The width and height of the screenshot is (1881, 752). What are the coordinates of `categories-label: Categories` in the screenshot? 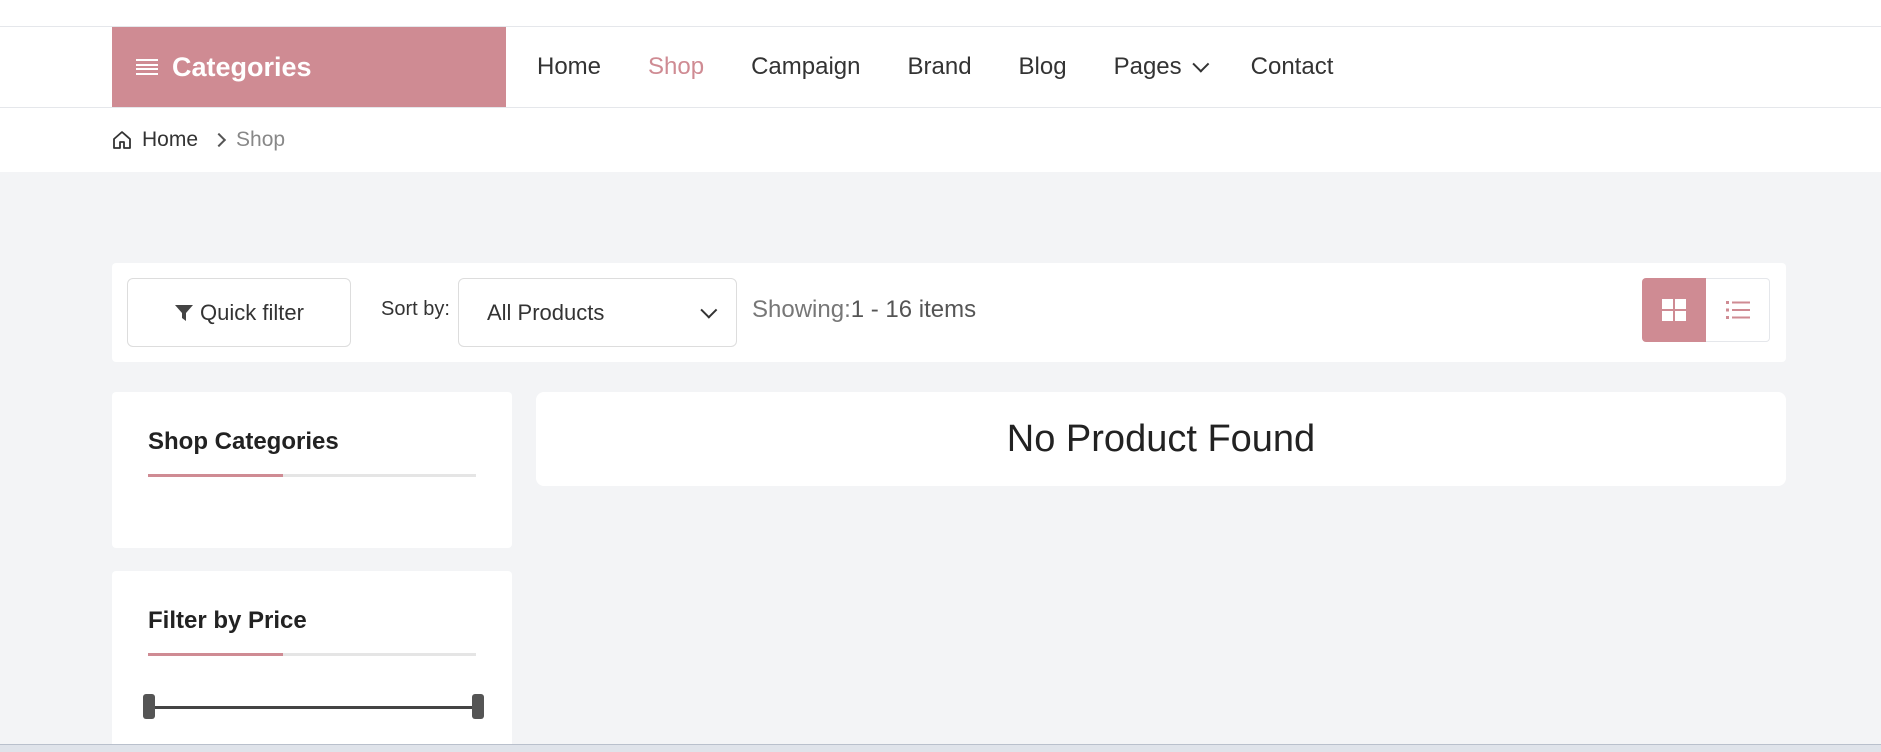 It's located at (242, 66).